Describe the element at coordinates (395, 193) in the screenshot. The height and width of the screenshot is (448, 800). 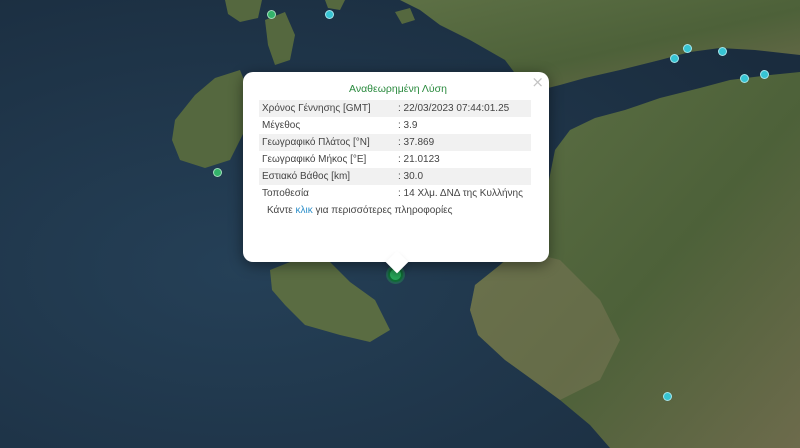
I see `table-row: Τοποθεσία : 14 Χλμ. ΔΝΔ της Κυλλήνης` at that location.